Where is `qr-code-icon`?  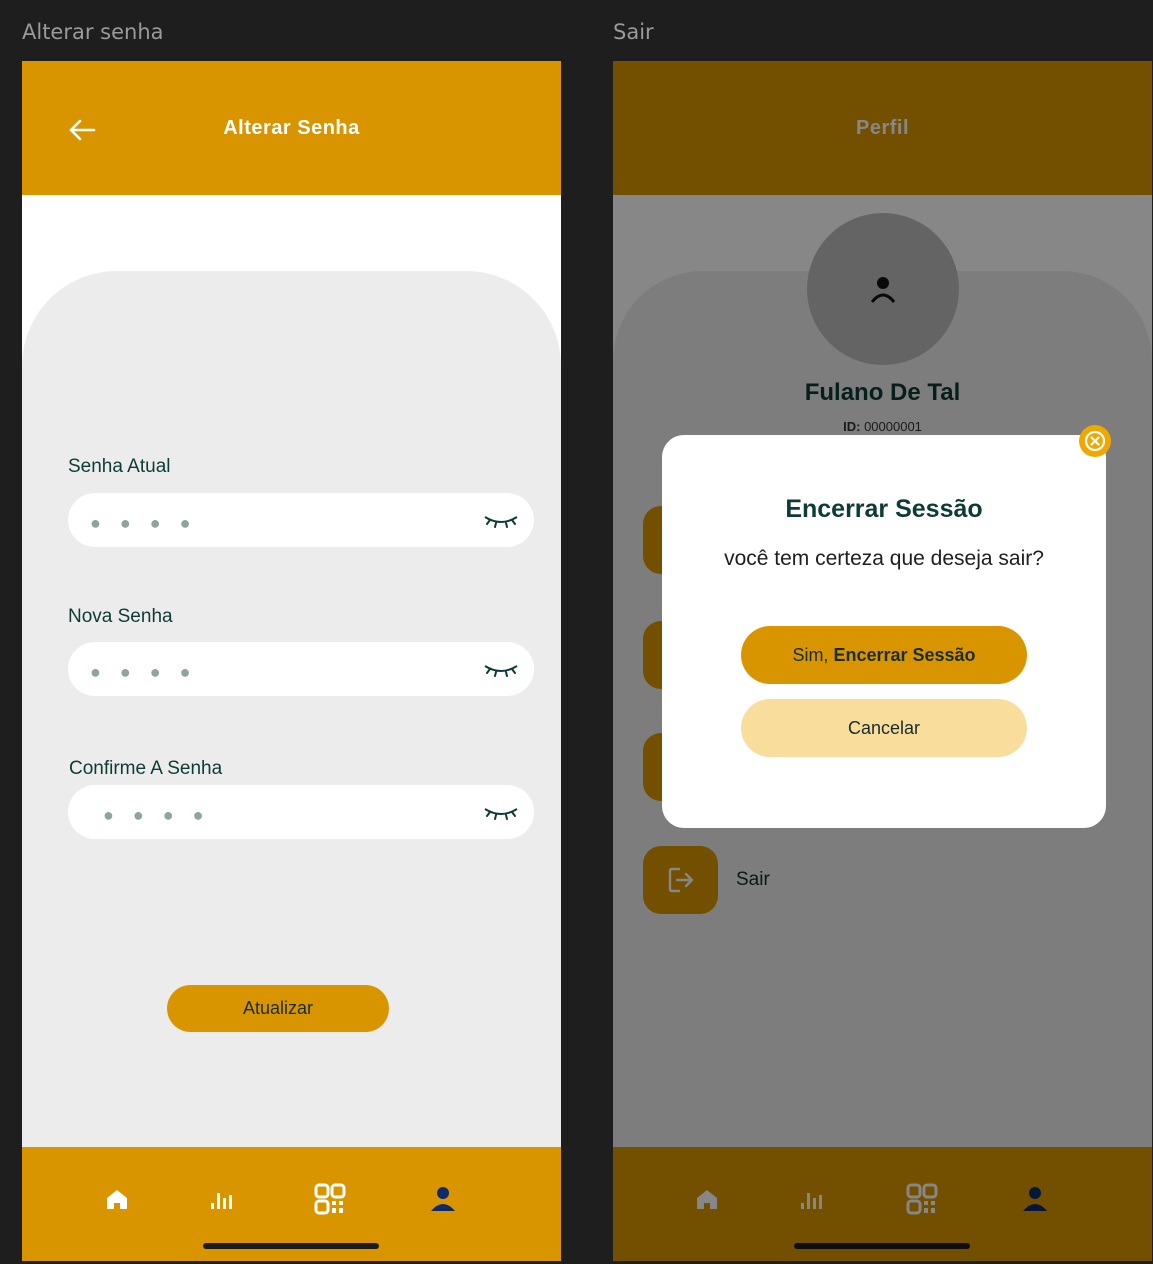
qr-code-icon is located at coordinates (330, 1199).